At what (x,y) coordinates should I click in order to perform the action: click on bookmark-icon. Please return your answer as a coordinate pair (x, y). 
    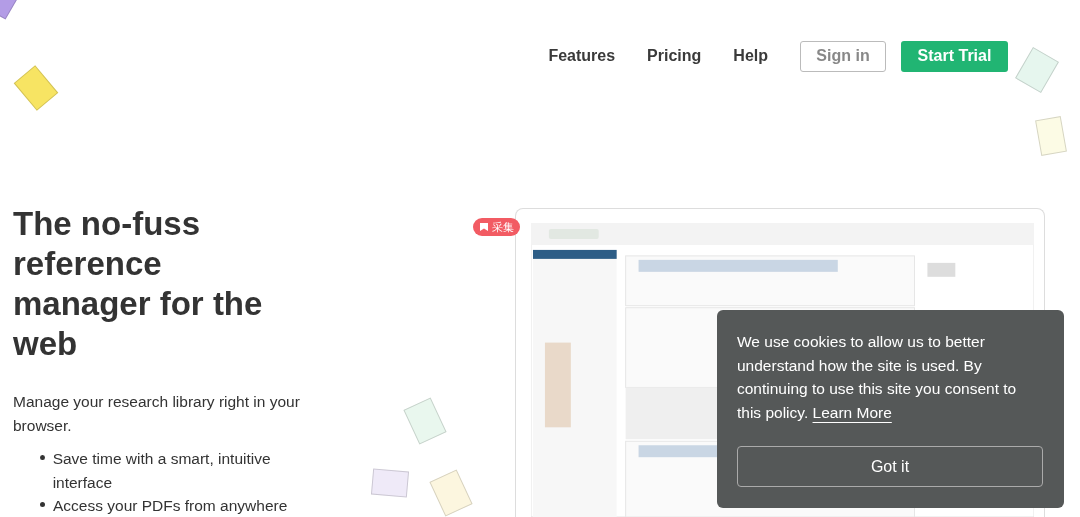
    Looking at the image, I should click on (484, 227).